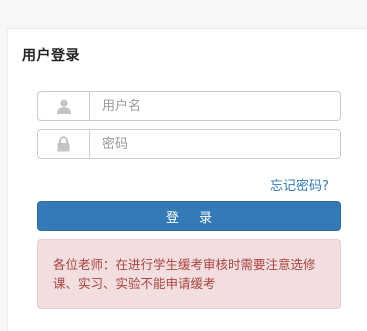  I want to click on login-button: 登 录, so click(189, 216).